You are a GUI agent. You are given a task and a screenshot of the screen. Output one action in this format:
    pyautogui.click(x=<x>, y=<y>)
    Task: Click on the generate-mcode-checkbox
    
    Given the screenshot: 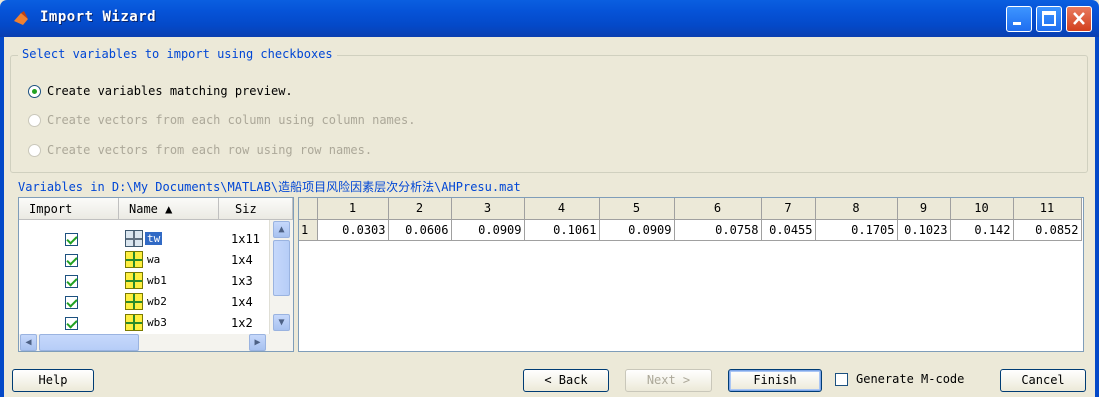 What is the action you would take?
    pyautogui.click(x=841, y=379)
    